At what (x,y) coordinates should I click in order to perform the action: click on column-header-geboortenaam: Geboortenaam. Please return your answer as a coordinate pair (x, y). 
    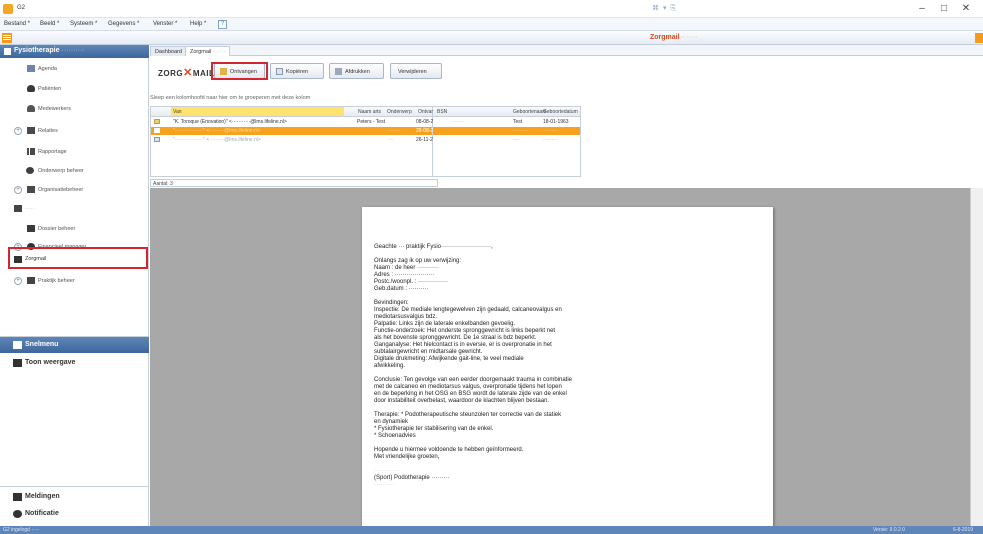
    Looking at the image, I should click on (529, 112).